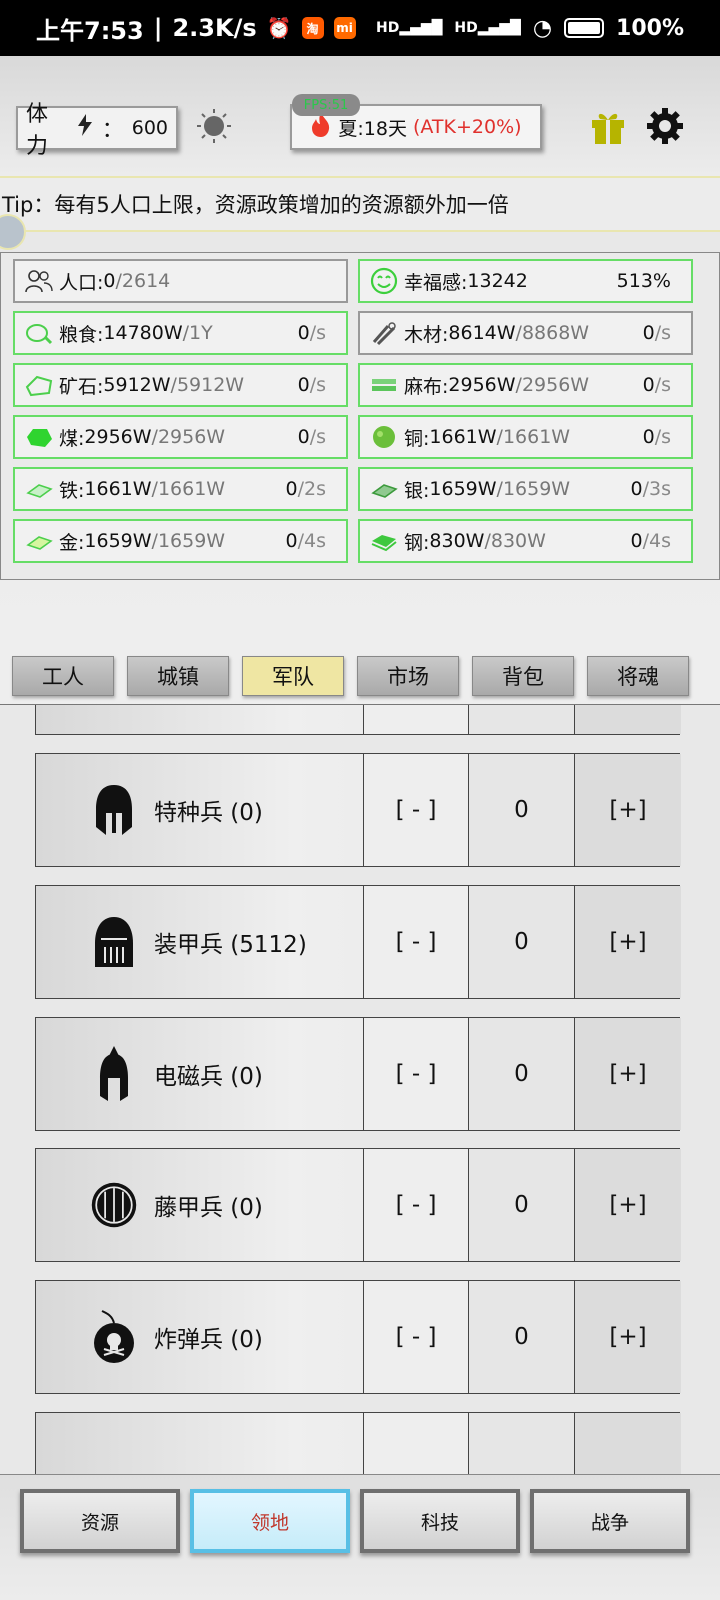 The image size is (720, 1600). Describe the element at coordinates (114, 942) in the screenshot. I see `knight-helmet-icon` at that location.